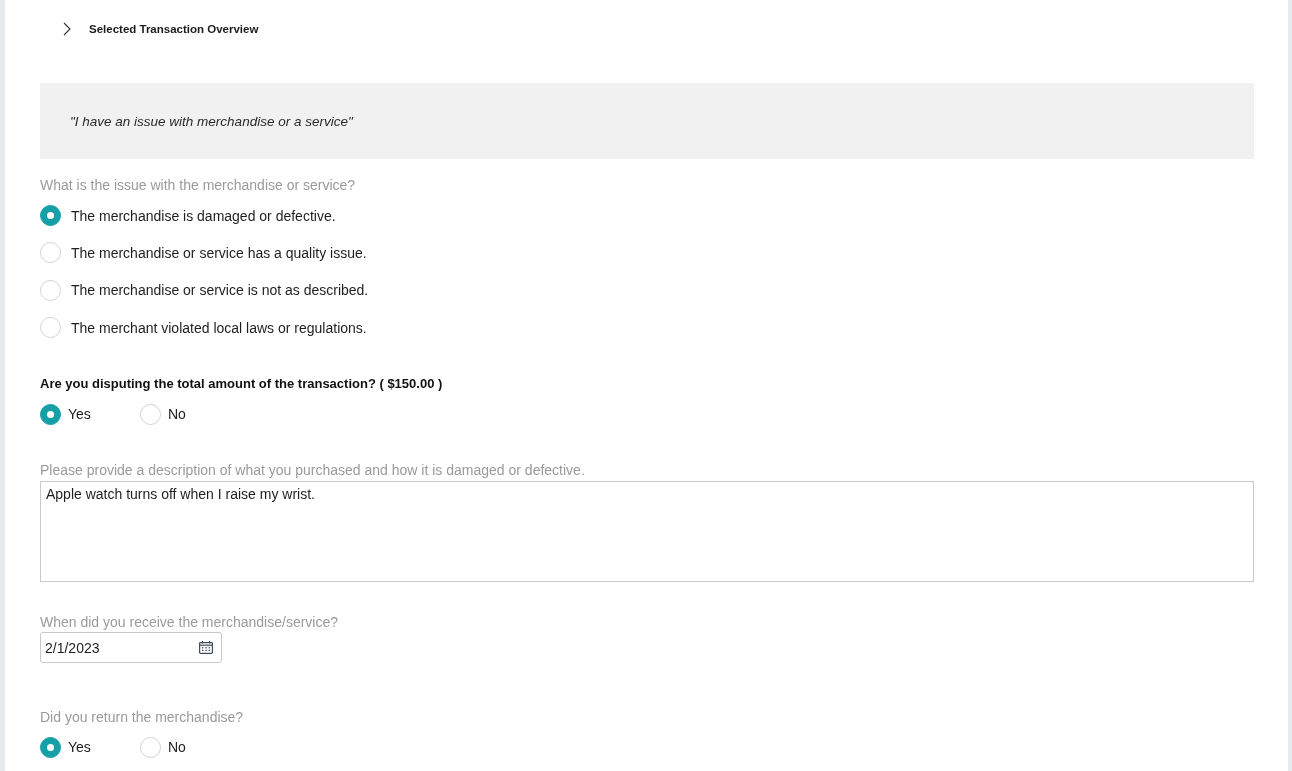 This screenshot has width=1292, height=771. Describe the element at coordinates (206, 648) in the screenshot. I see `calendar-icon` at that location.